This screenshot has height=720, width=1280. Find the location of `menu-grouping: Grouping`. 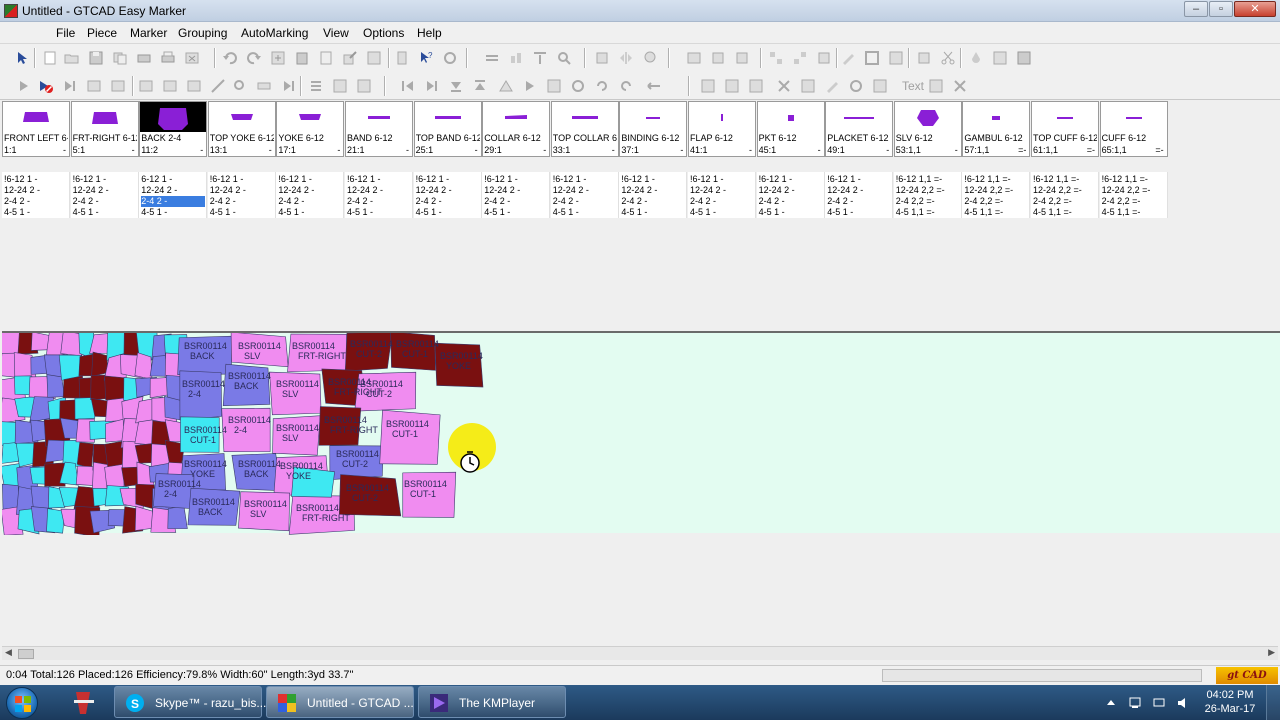

menu-grouping: Grouping is located at coordinates (202, 33).